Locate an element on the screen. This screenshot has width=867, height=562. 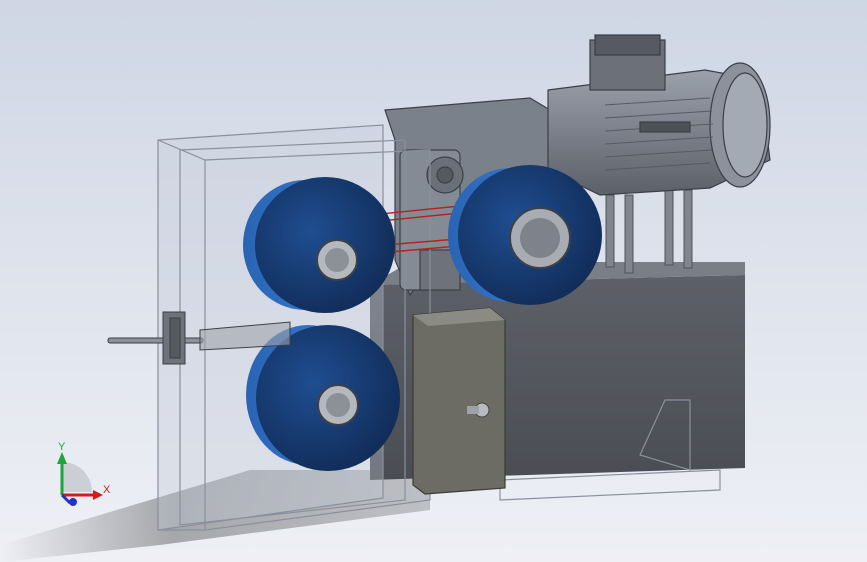
y-axis-label: Y is located at coordinates (62, 447).